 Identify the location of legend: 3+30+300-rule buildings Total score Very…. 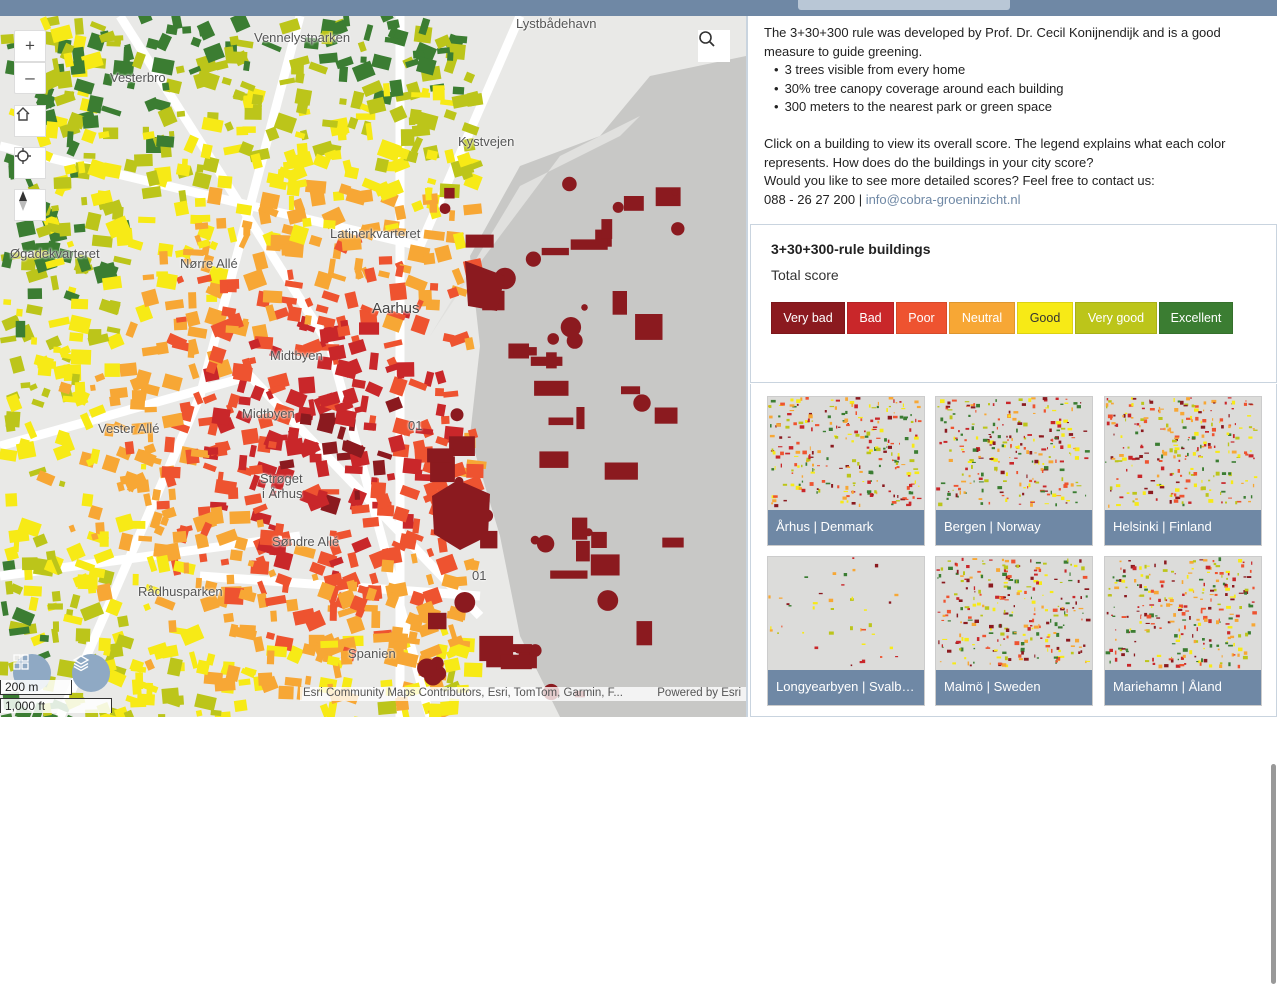
(1013, 303).